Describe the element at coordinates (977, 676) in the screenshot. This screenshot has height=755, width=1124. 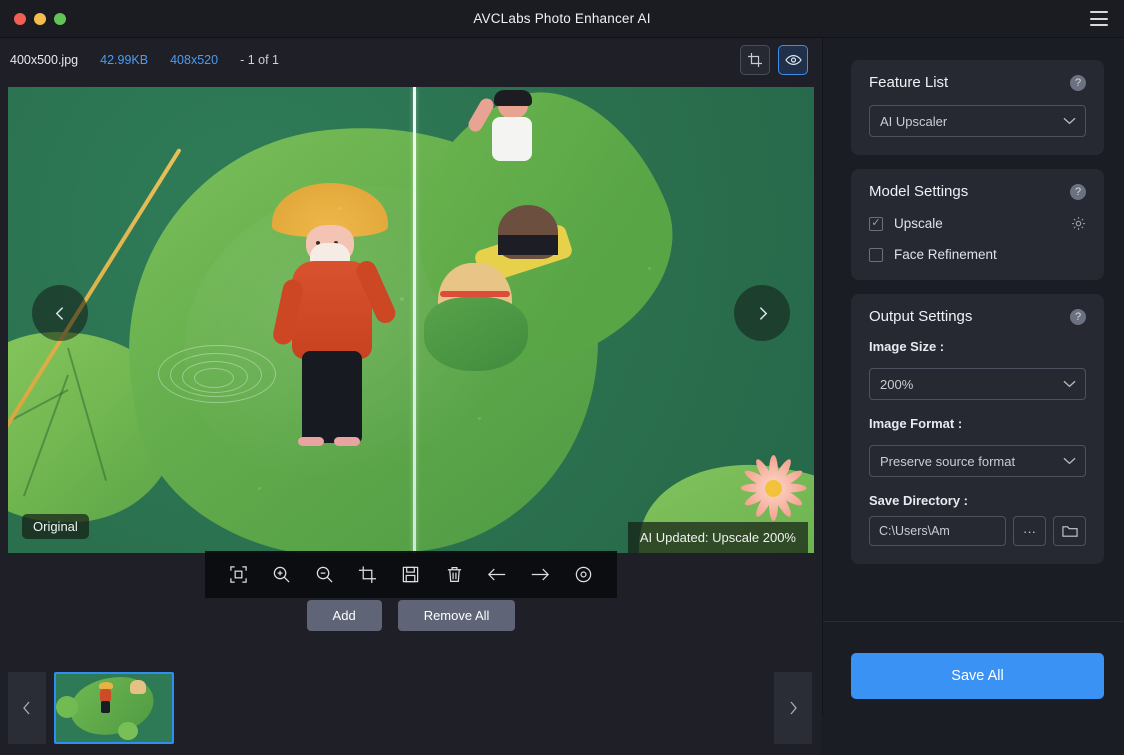
I see `save-all-button: Save All` at that location.